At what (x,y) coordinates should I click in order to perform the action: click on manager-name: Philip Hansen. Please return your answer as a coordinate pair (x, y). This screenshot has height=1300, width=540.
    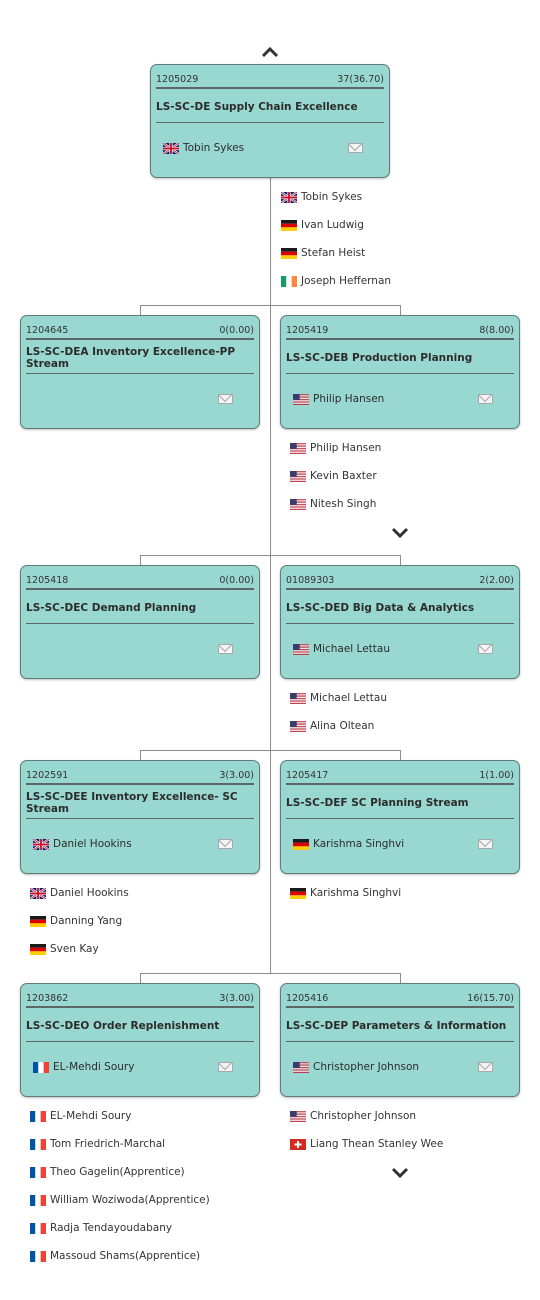
    Looking at the image, I should click on (349, 399).